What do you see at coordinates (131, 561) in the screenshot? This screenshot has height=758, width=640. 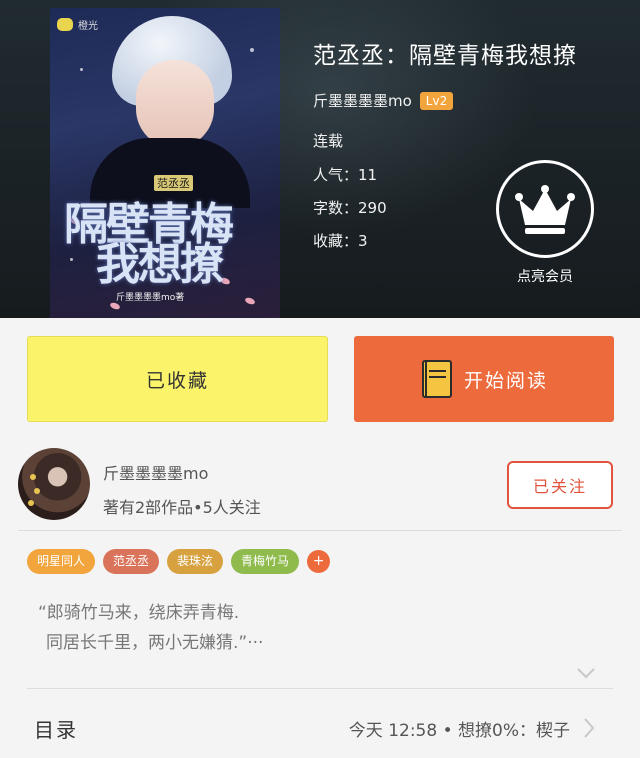 I see `tag-item: 范丞丞` at bounding box center [131, 561].